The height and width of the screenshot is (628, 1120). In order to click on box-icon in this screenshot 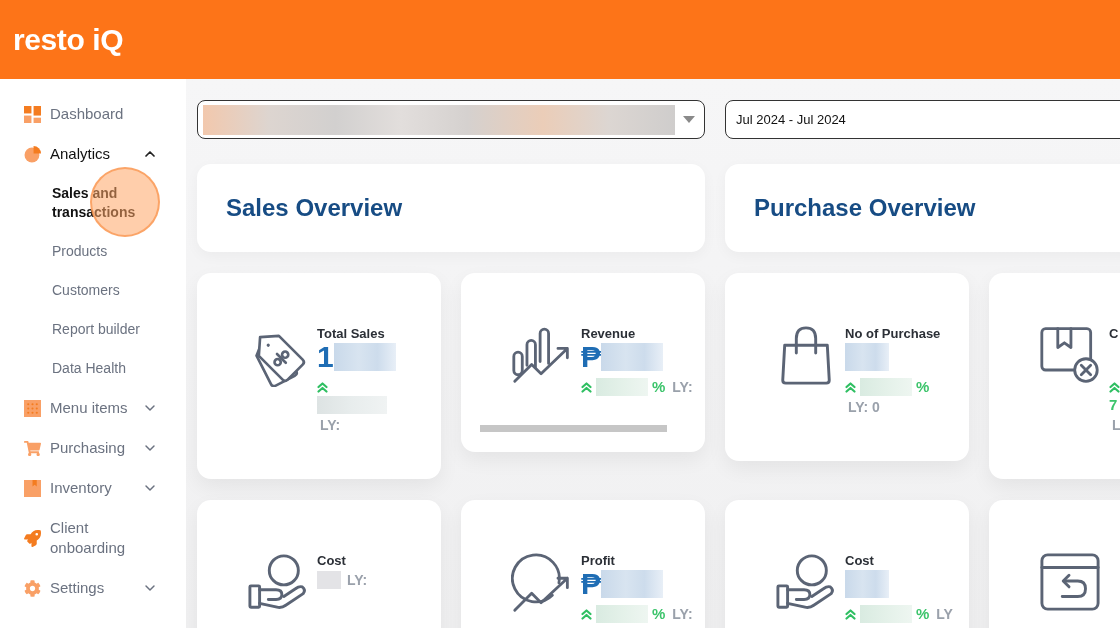, I will do `click(32, 488)`.